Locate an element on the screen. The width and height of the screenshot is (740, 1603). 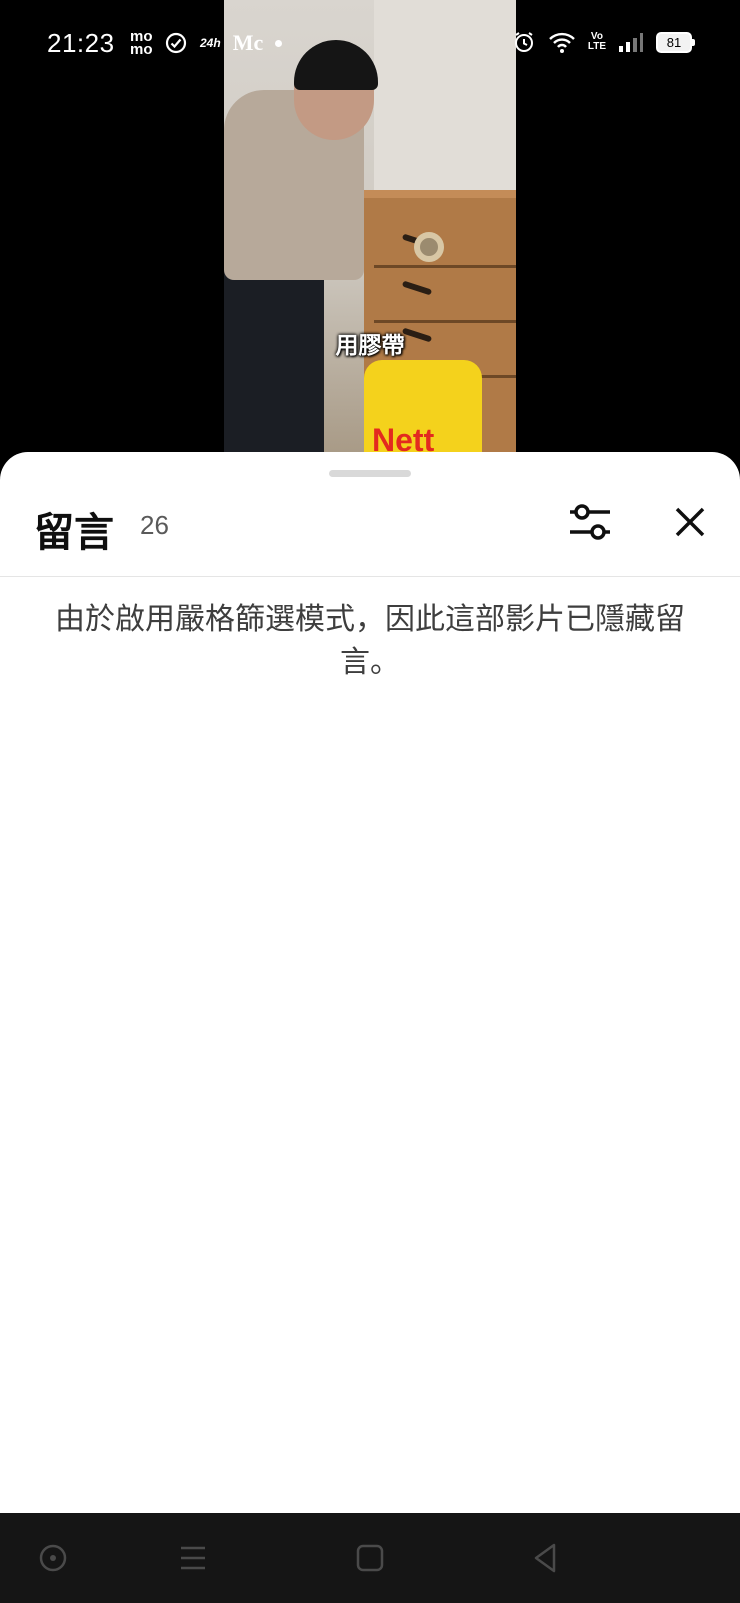
status-left-icons: mo mo 24h Mc is located at coordinates (206, 43).